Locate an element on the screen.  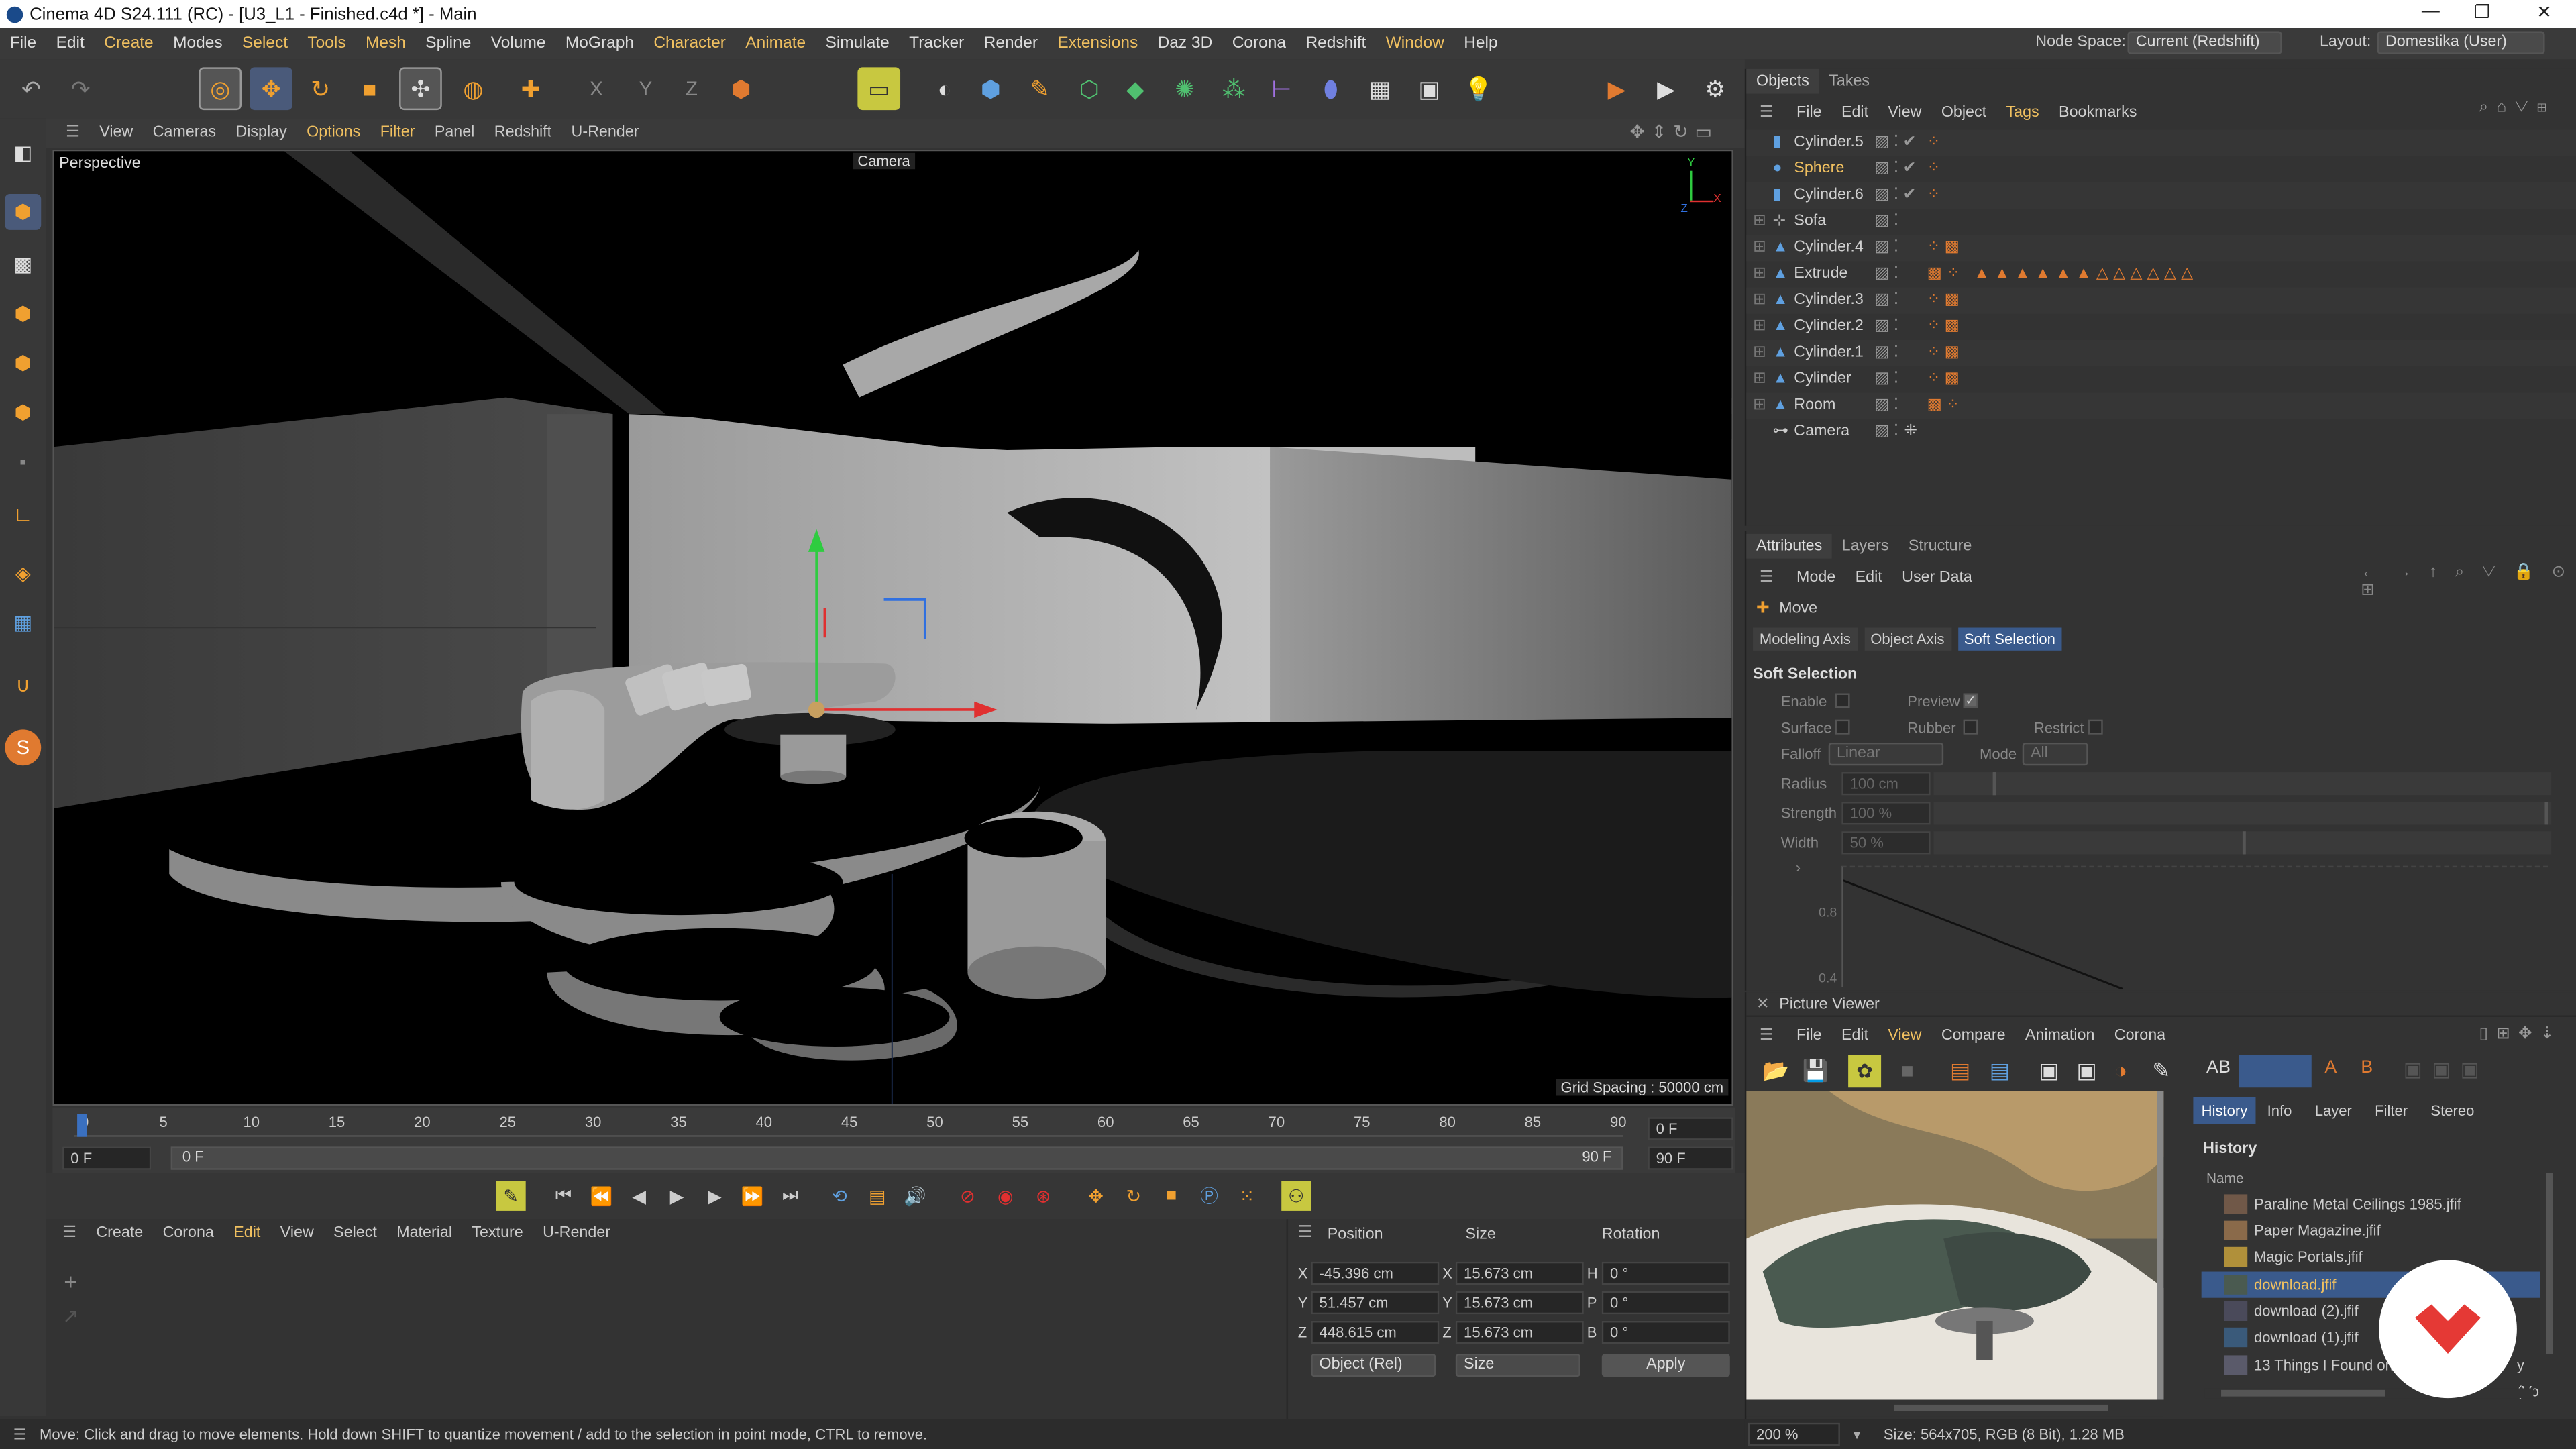
x-axis-lock-icon: X is located at coordinates (596, 88).